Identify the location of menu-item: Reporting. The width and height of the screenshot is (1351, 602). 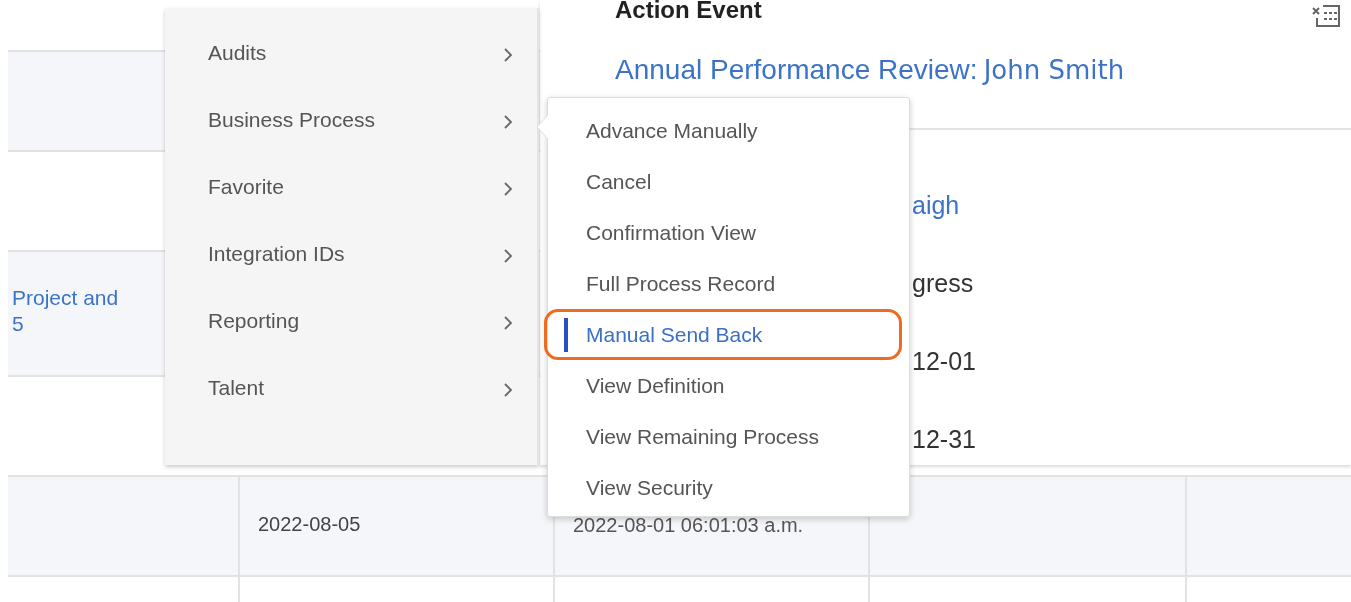
(351, 342).